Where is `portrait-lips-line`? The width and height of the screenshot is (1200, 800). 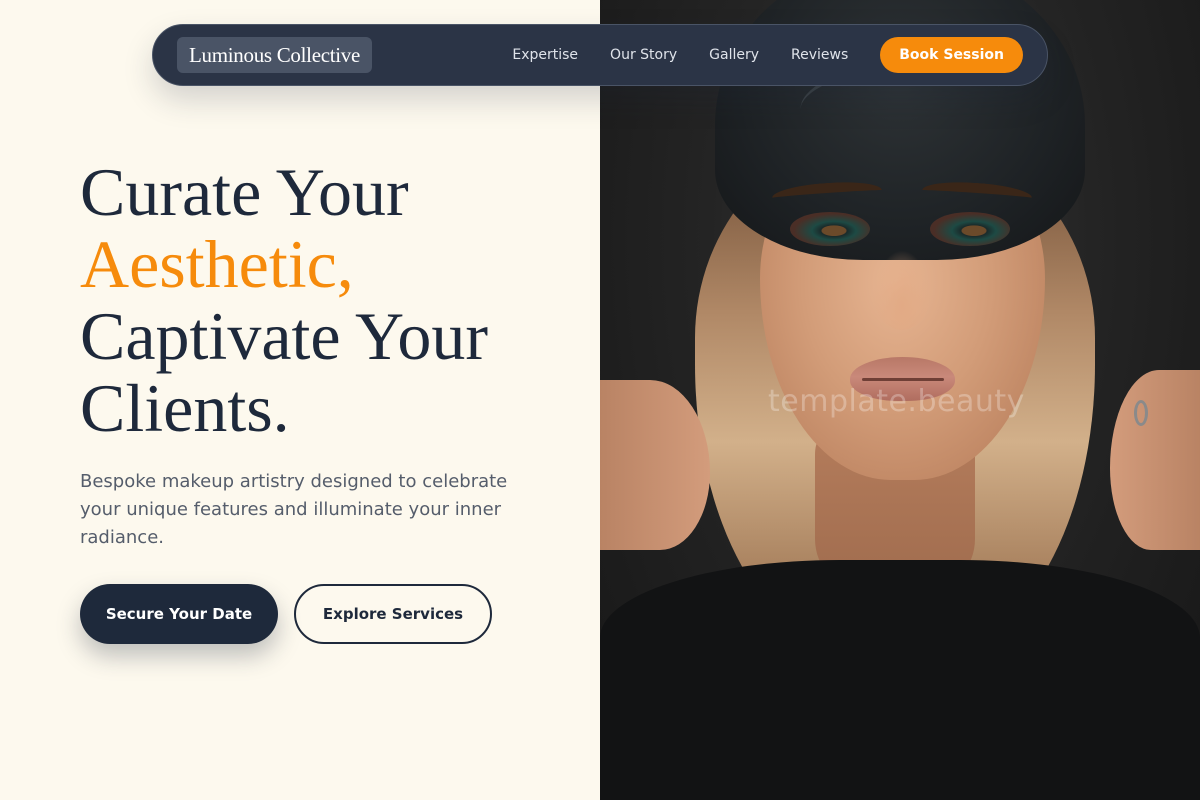
portrait-lips-line is located at coordinates (903, 379).